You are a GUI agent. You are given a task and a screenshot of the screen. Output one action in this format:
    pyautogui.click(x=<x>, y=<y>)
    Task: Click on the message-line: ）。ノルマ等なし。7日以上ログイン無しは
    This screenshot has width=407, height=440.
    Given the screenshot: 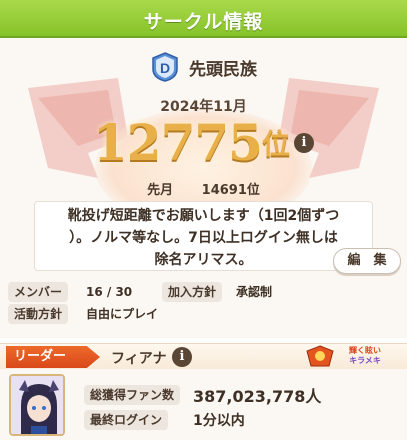 What is the action you would take?
    pyautogui.click(x=203, y=238)
    